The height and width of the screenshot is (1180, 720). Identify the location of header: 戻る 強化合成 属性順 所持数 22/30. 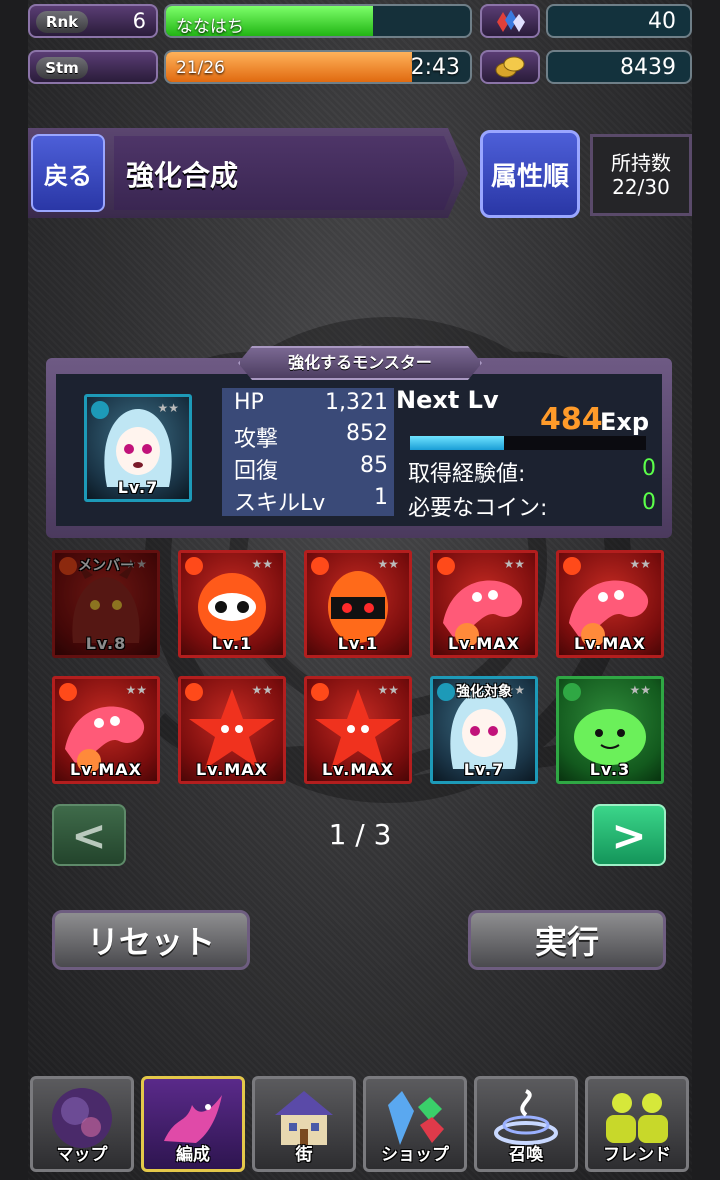
(360, 174).